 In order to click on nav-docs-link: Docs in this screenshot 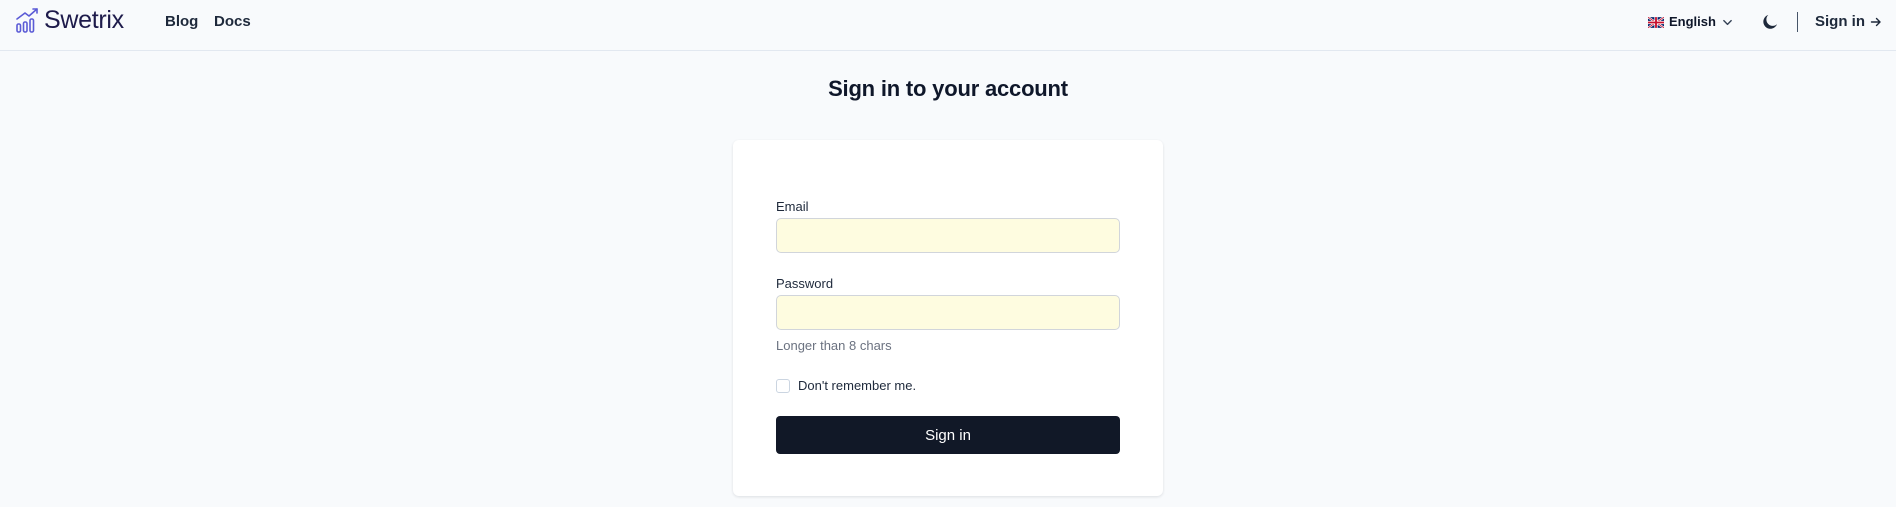, I will do `click(232, 22)`.